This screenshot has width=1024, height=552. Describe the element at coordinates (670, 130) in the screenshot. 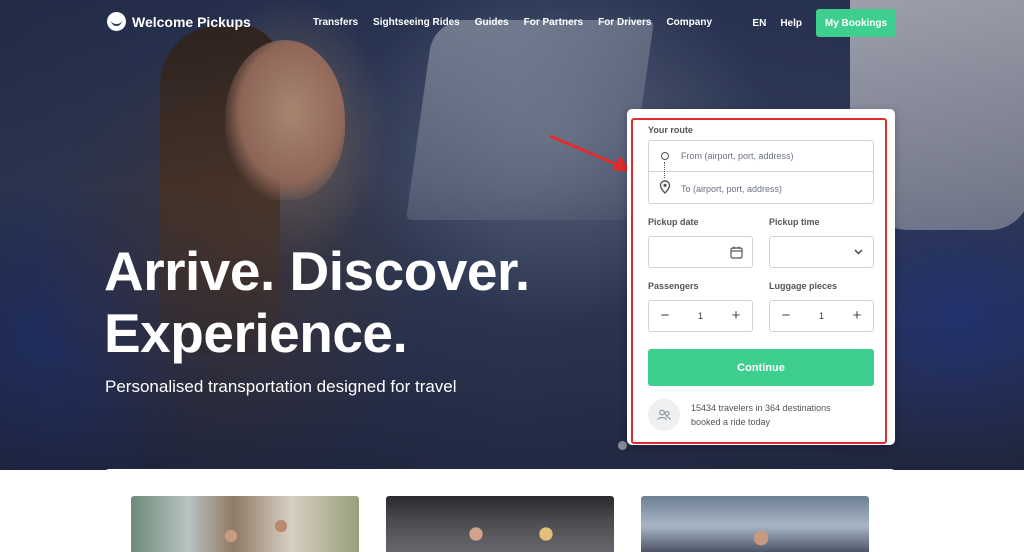

I see `route-label: Your route` at that location.